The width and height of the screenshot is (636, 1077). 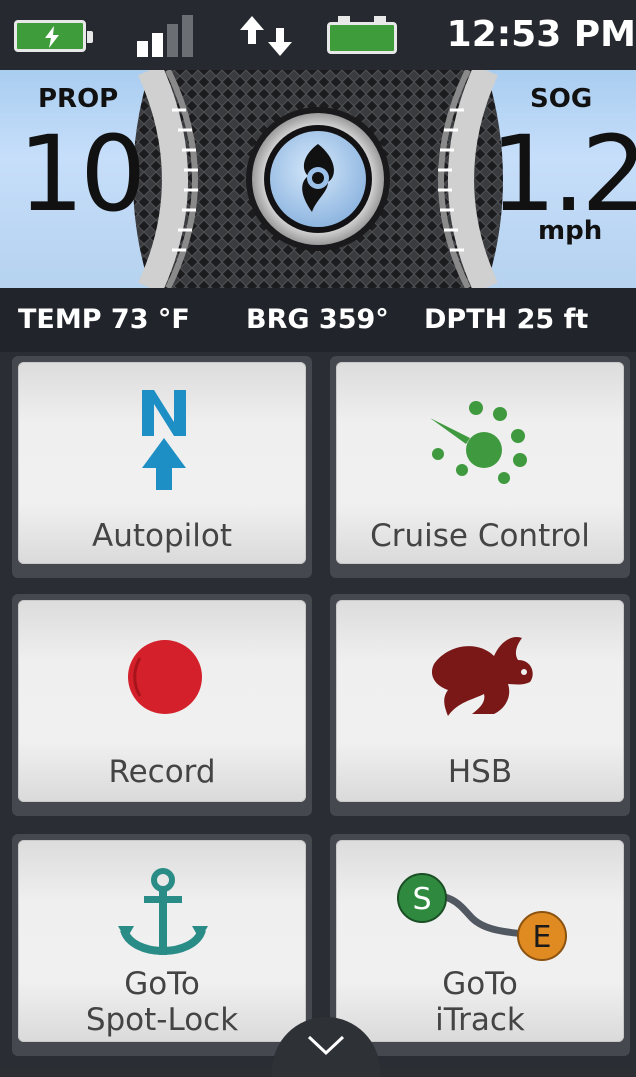 I want to click on sog-label: SOG, so click(x=561, y=99).